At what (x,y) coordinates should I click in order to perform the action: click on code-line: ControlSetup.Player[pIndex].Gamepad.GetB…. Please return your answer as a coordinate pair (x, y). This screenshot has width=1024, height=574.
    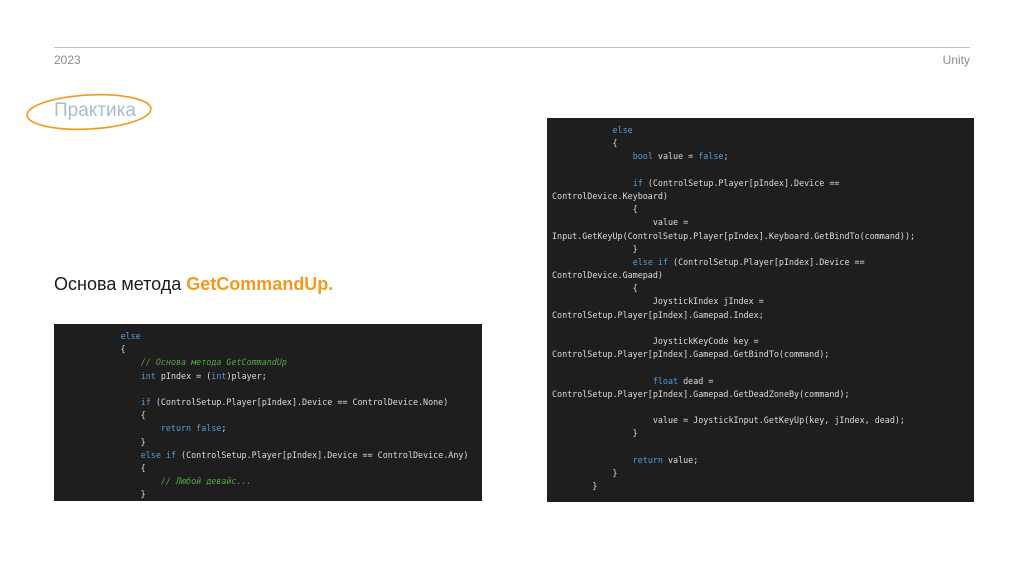
    Looking at the image, I should click on (691, 354).